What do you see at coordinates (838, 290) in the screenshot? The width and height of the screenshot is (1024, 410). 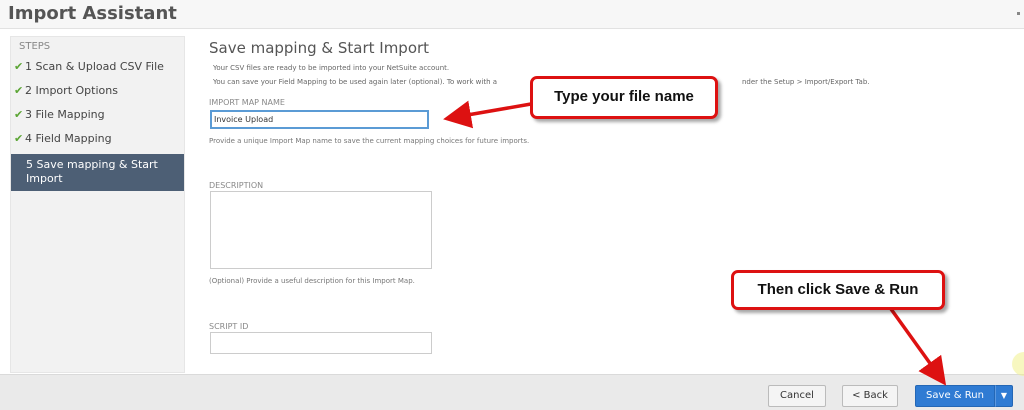 I see `annotation-callout-save-run: Then click Save & Run` at bounding box center [838, 290].